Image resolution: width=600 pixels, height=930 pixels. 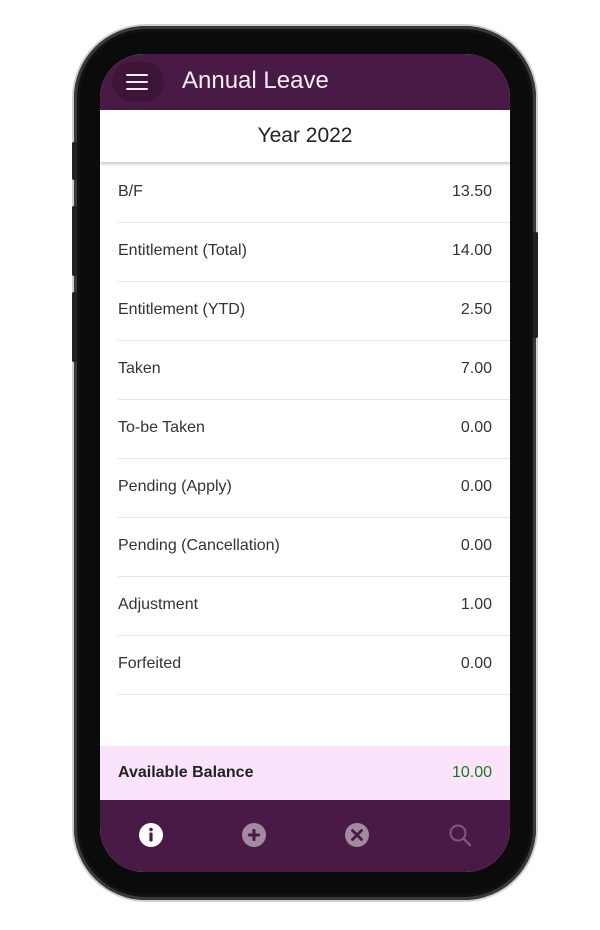 What do you see at coordinates (471, 191) in the screenshot?
I see `list-item-value: 13.50` at bounding box center [471, 191].